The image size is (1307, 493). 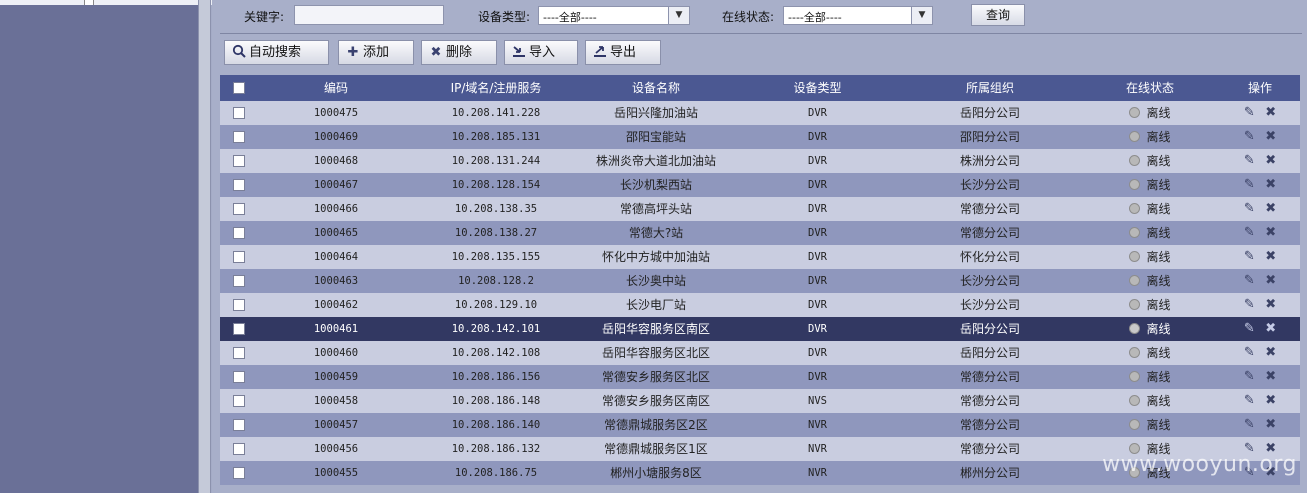 What do you see at coordinates (817, 88) in the screenshot?
I see `col-header-type: 设备类型` at bounding box center [817, 88].